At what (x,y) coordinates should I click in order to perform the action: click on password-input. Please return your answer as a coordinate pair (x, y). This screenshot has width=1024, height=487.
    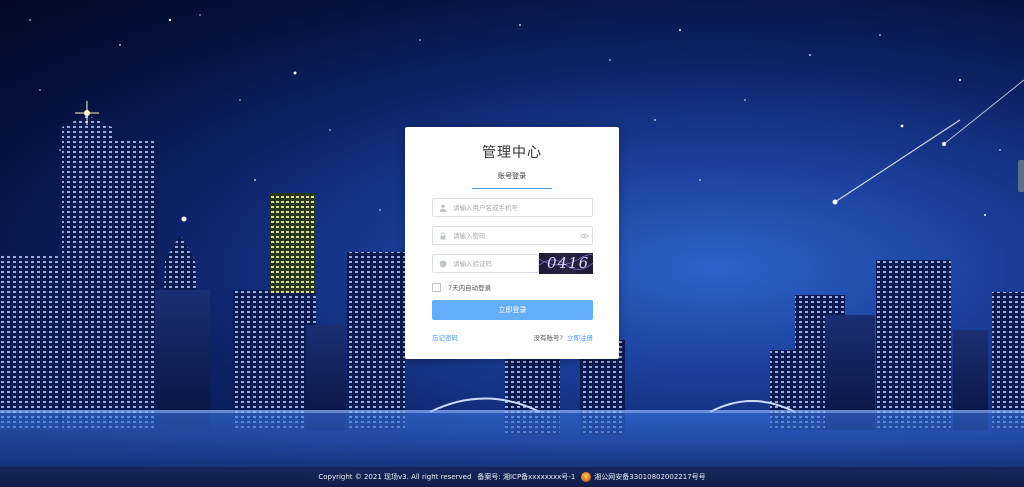
    Looking at the image, I should click on (514, 235).